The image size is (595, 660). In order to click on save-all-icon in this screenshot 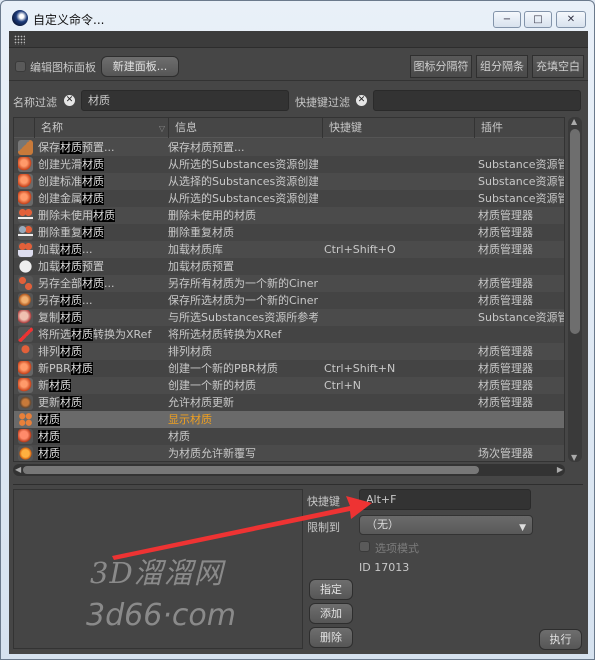, I will do `click(25, 283)`.